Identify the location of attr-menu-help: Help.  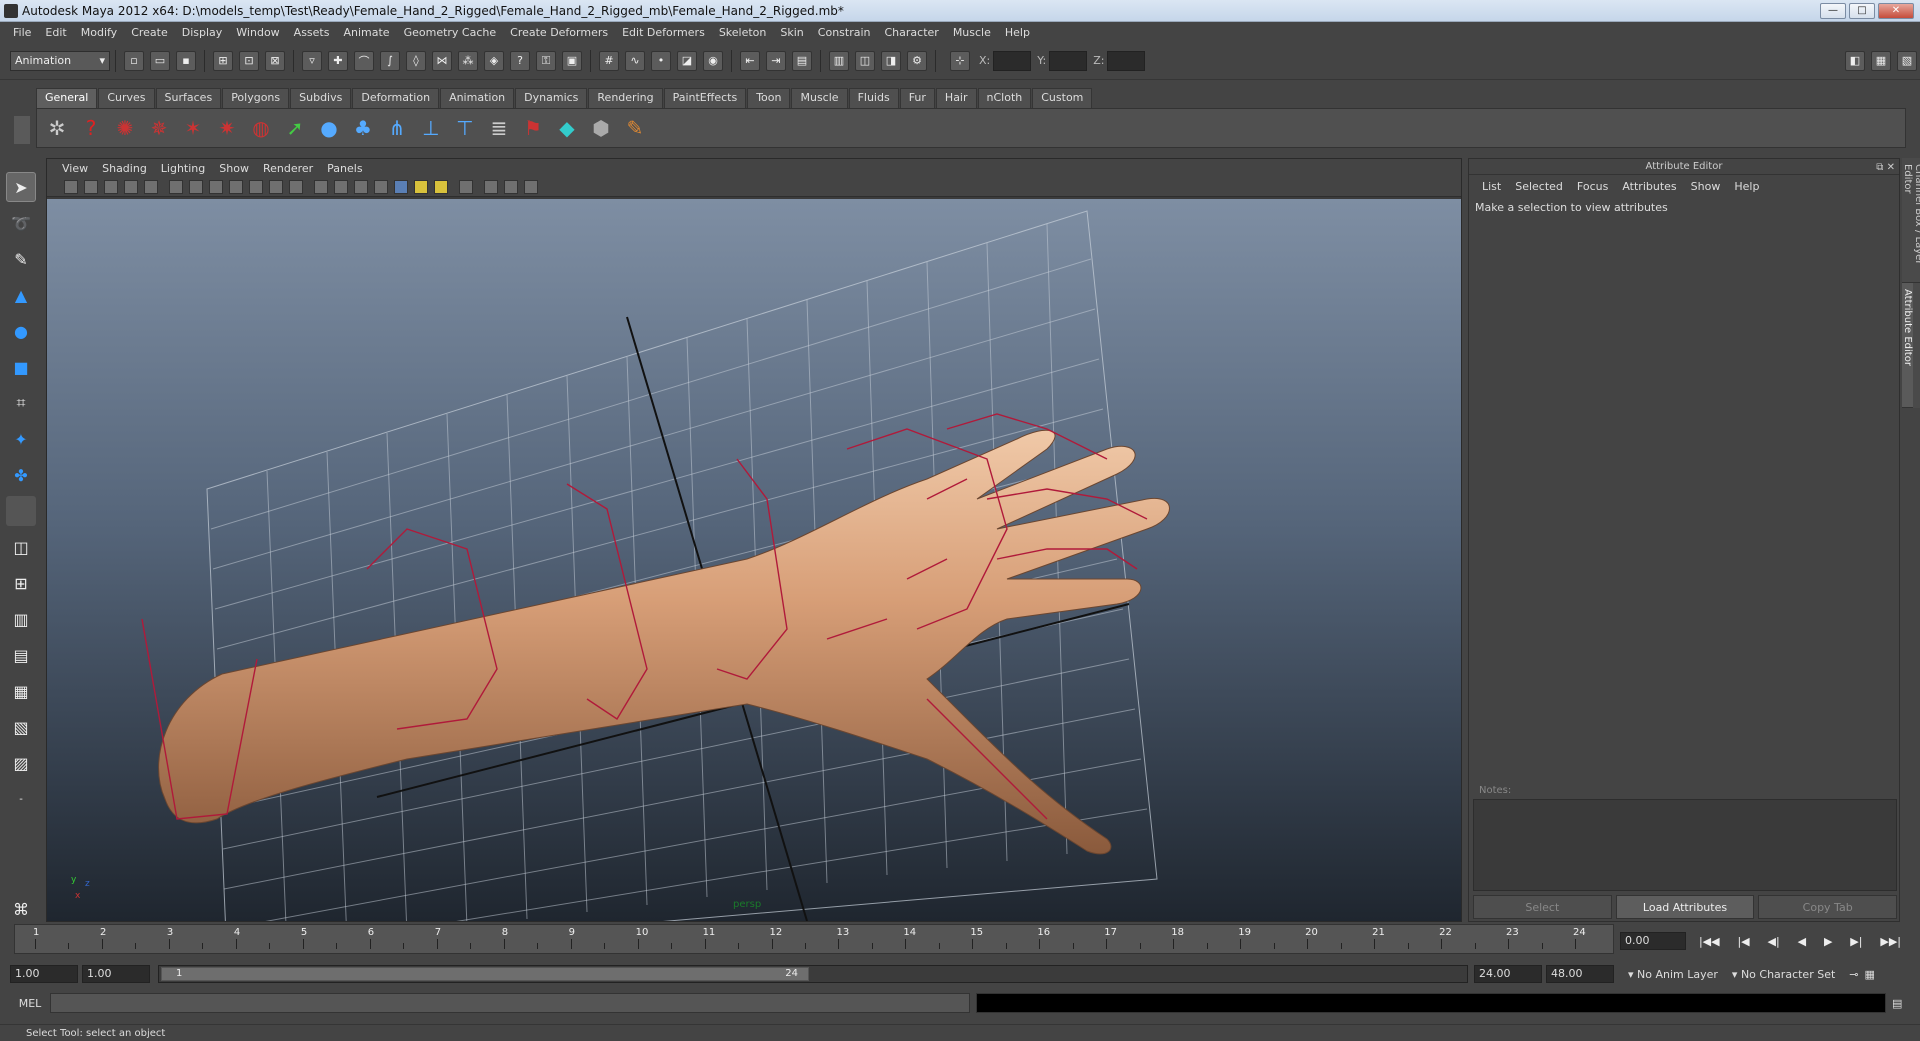
(1746, 186).